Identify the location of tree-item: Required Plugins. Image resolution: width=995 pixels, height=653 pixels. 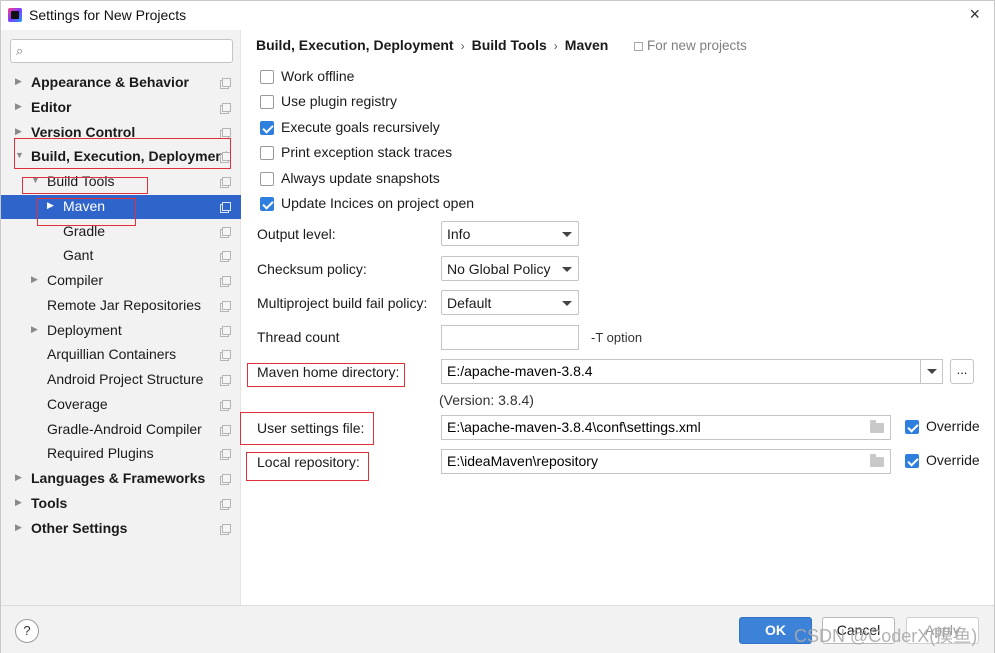
(121, 454).